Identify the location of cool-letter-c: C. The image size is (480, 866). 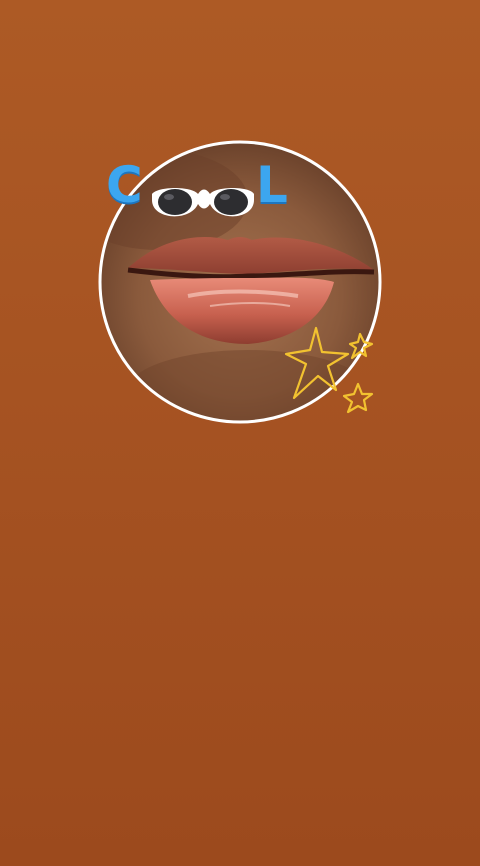
(124, 185).